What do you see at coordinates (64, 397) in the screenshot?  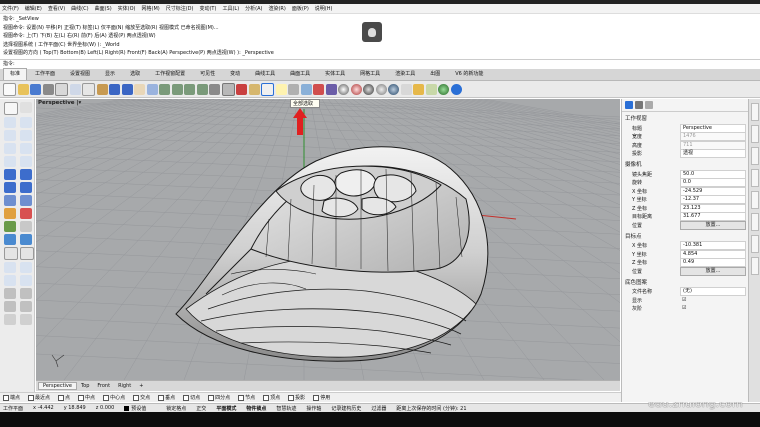 I see `osnap-point: 点` at bounding box center [64, 397].